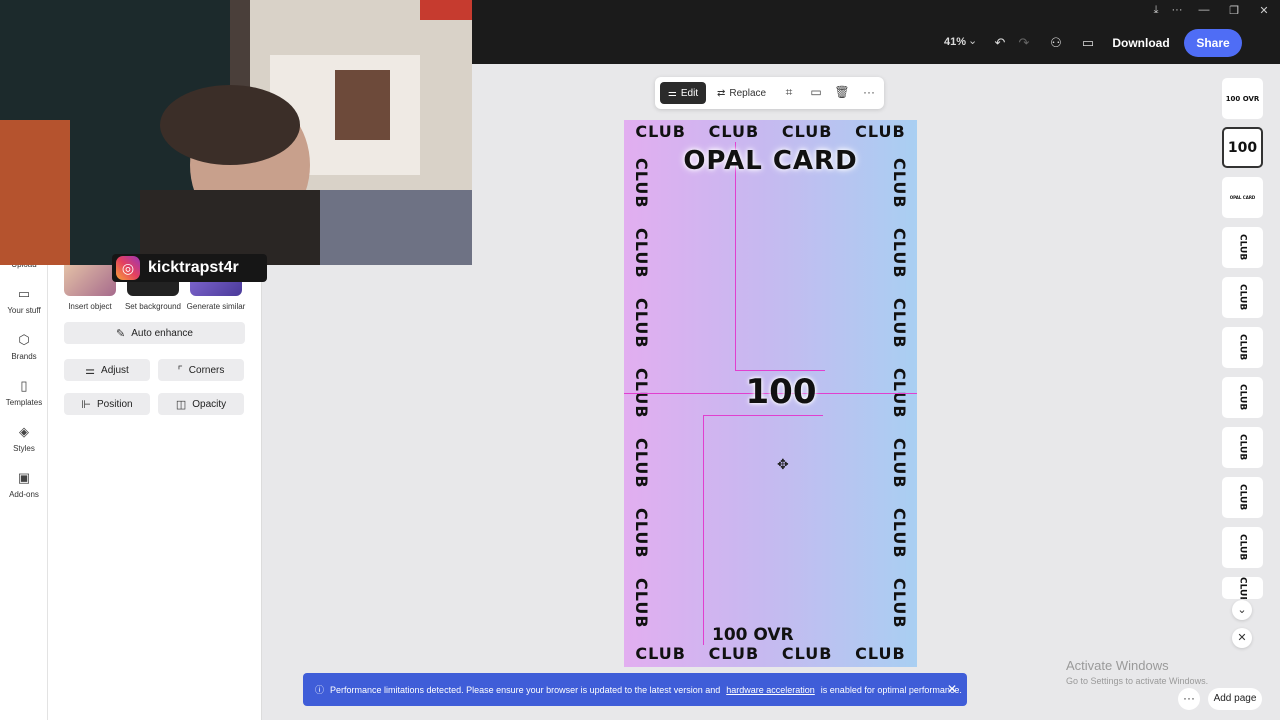  I want to click on opacity-button: ◫ Opacity, so click(201, 404).